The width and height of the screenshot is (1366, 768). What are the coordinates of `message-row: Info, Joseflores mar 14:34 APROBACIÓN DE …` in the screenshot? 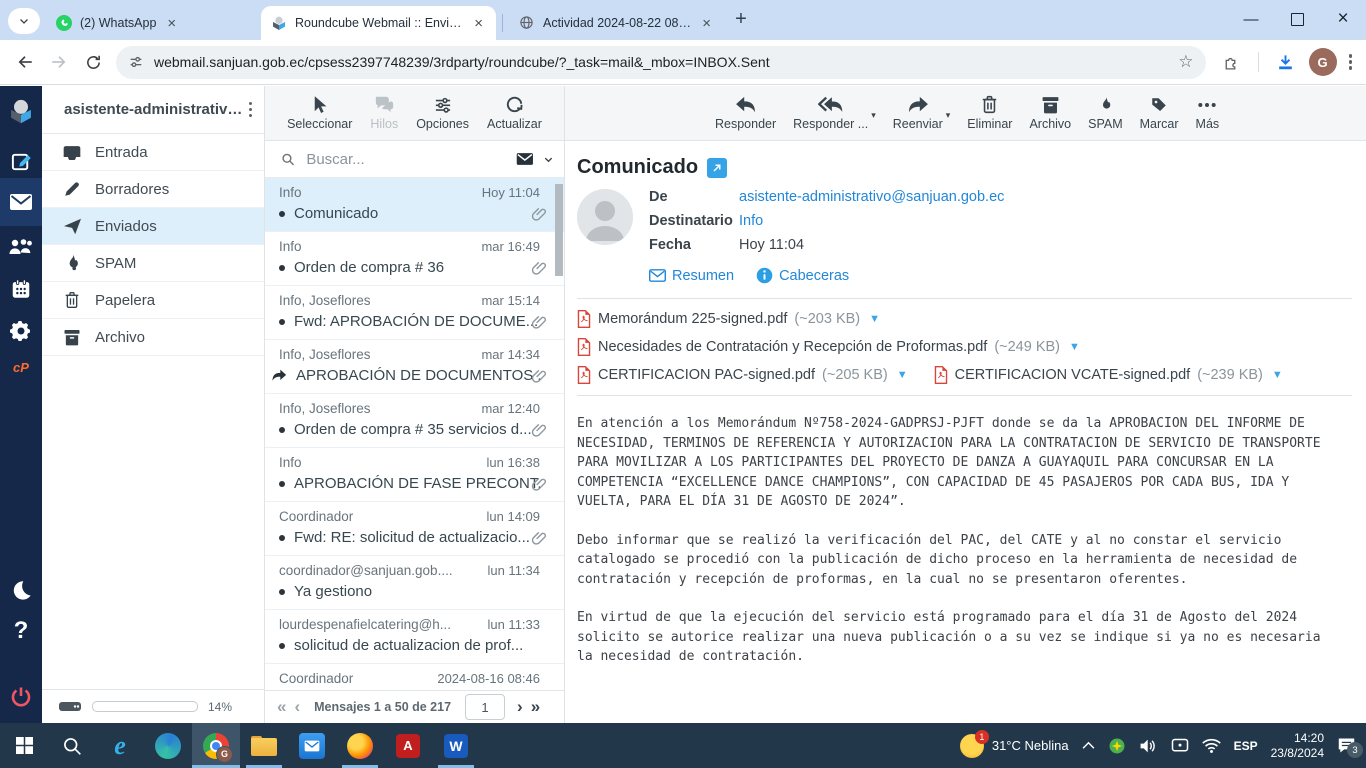 It's located at (414, 367).